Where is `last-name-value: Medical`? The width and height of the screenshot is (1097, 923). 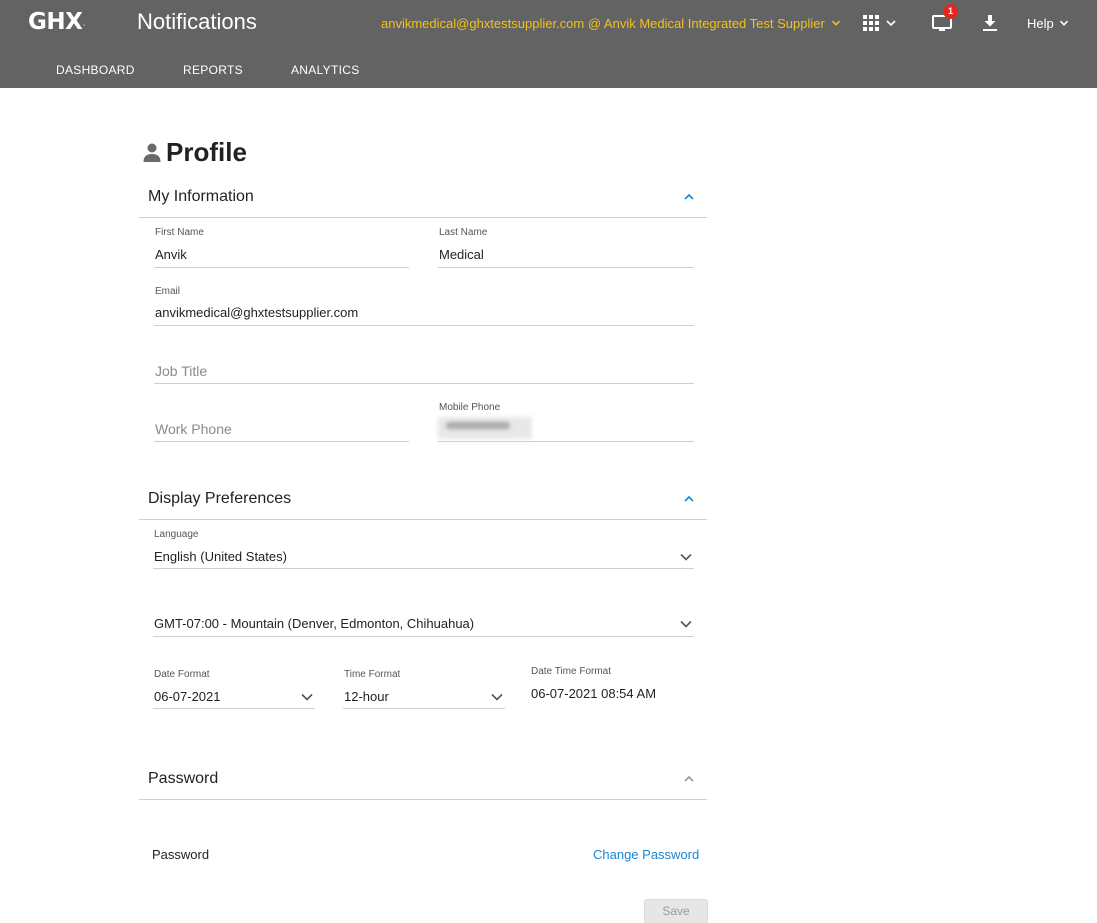
last-name-value: Medical is located at coordinates (461, 254).